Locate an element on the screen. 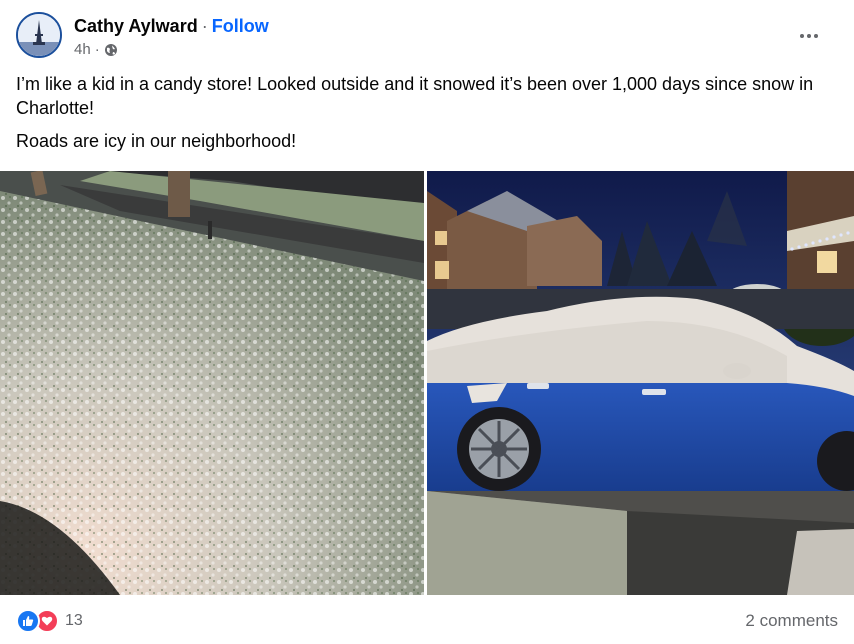 The height and width of the screenshot is (644, 854). follow-button: Follow is located at coordinates (240, 26).